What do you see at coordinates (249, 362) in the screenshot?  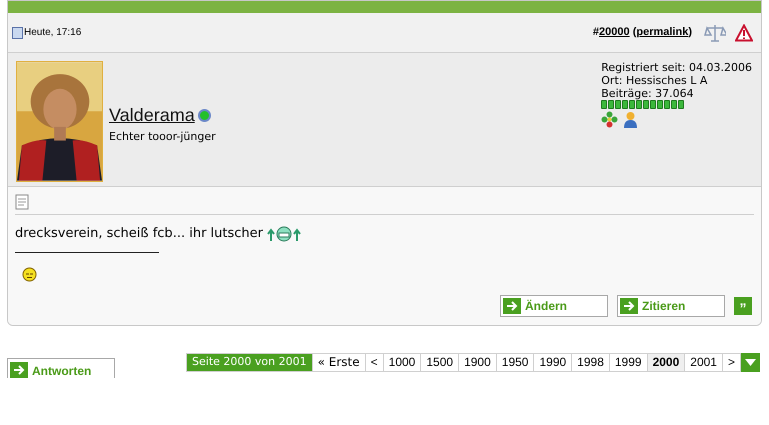 I see `page-indicator: Seite 2000 von 2001` at bounding box center [249, 362].